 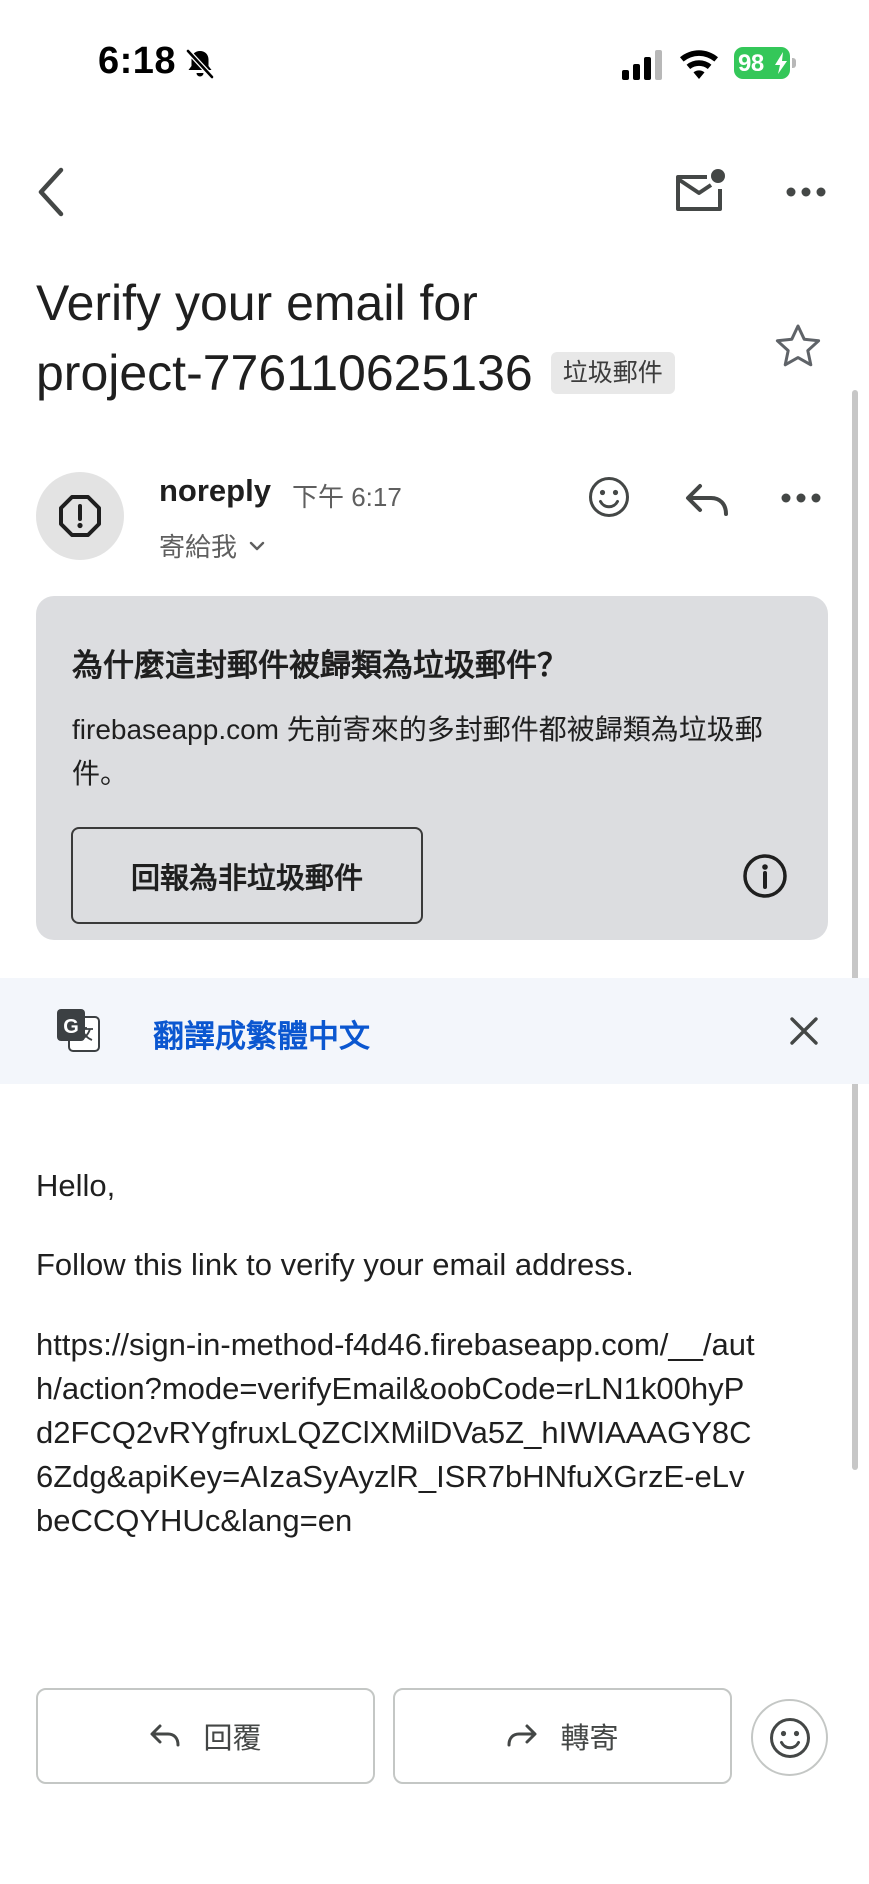 I want to click on star-outline-icon, so click(x=798, y=345).